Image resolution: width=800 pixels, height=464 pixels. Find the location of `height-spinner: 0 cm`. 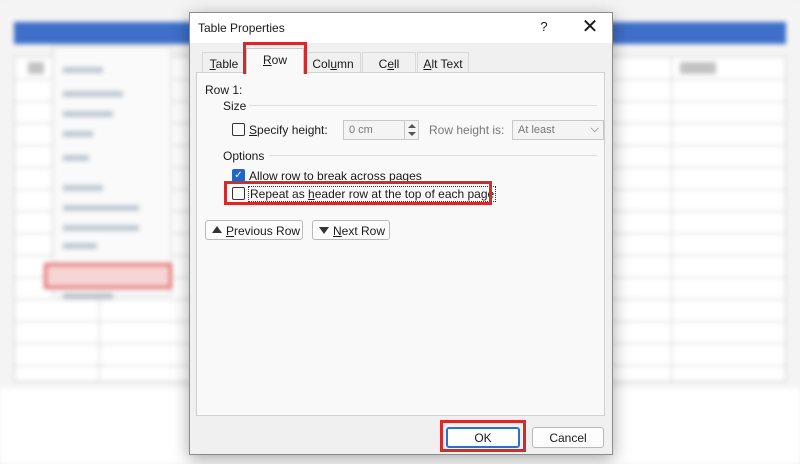

height-spinner: 0 cm is located at coordinates (381, 130).